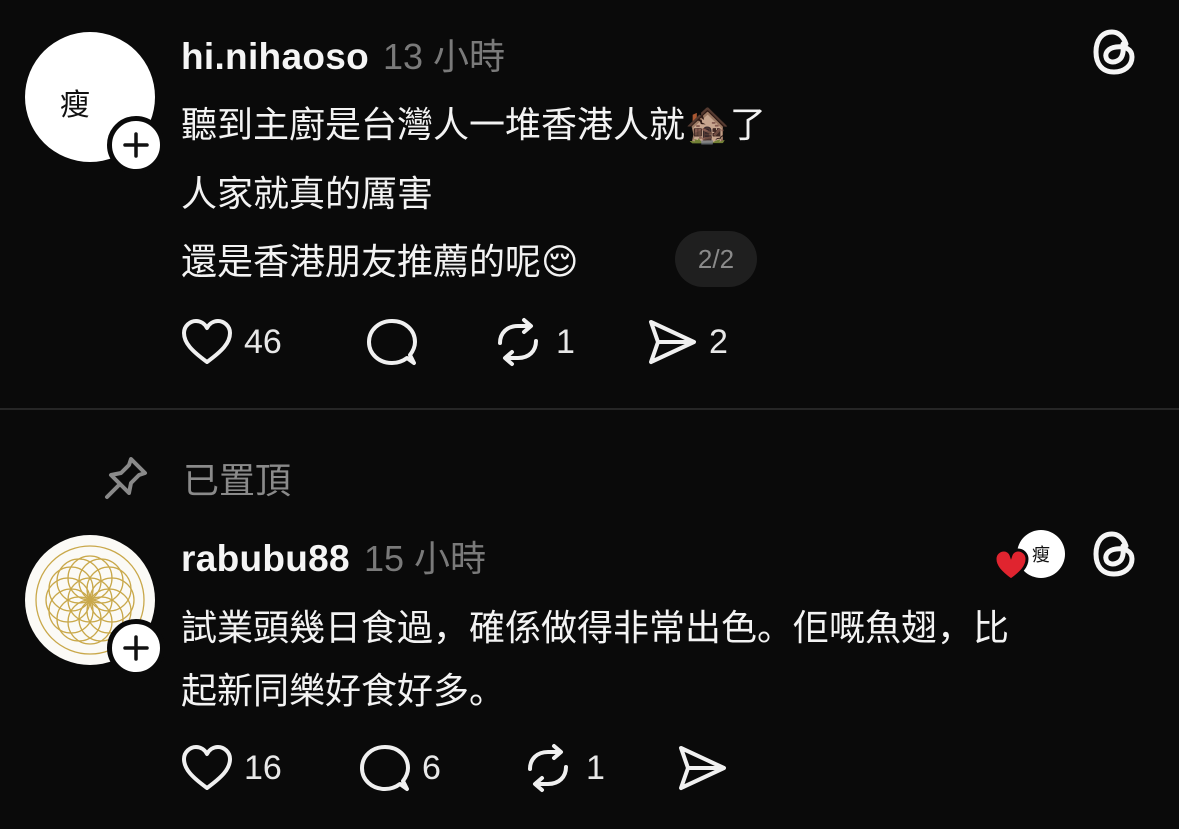 The image size is (1179, 829). What do you see at coordinates (380, 262) in the screenshot?
I see `post-text-line: 還是香港朋友推薦的呢😌` at bounding box center [380, 262].